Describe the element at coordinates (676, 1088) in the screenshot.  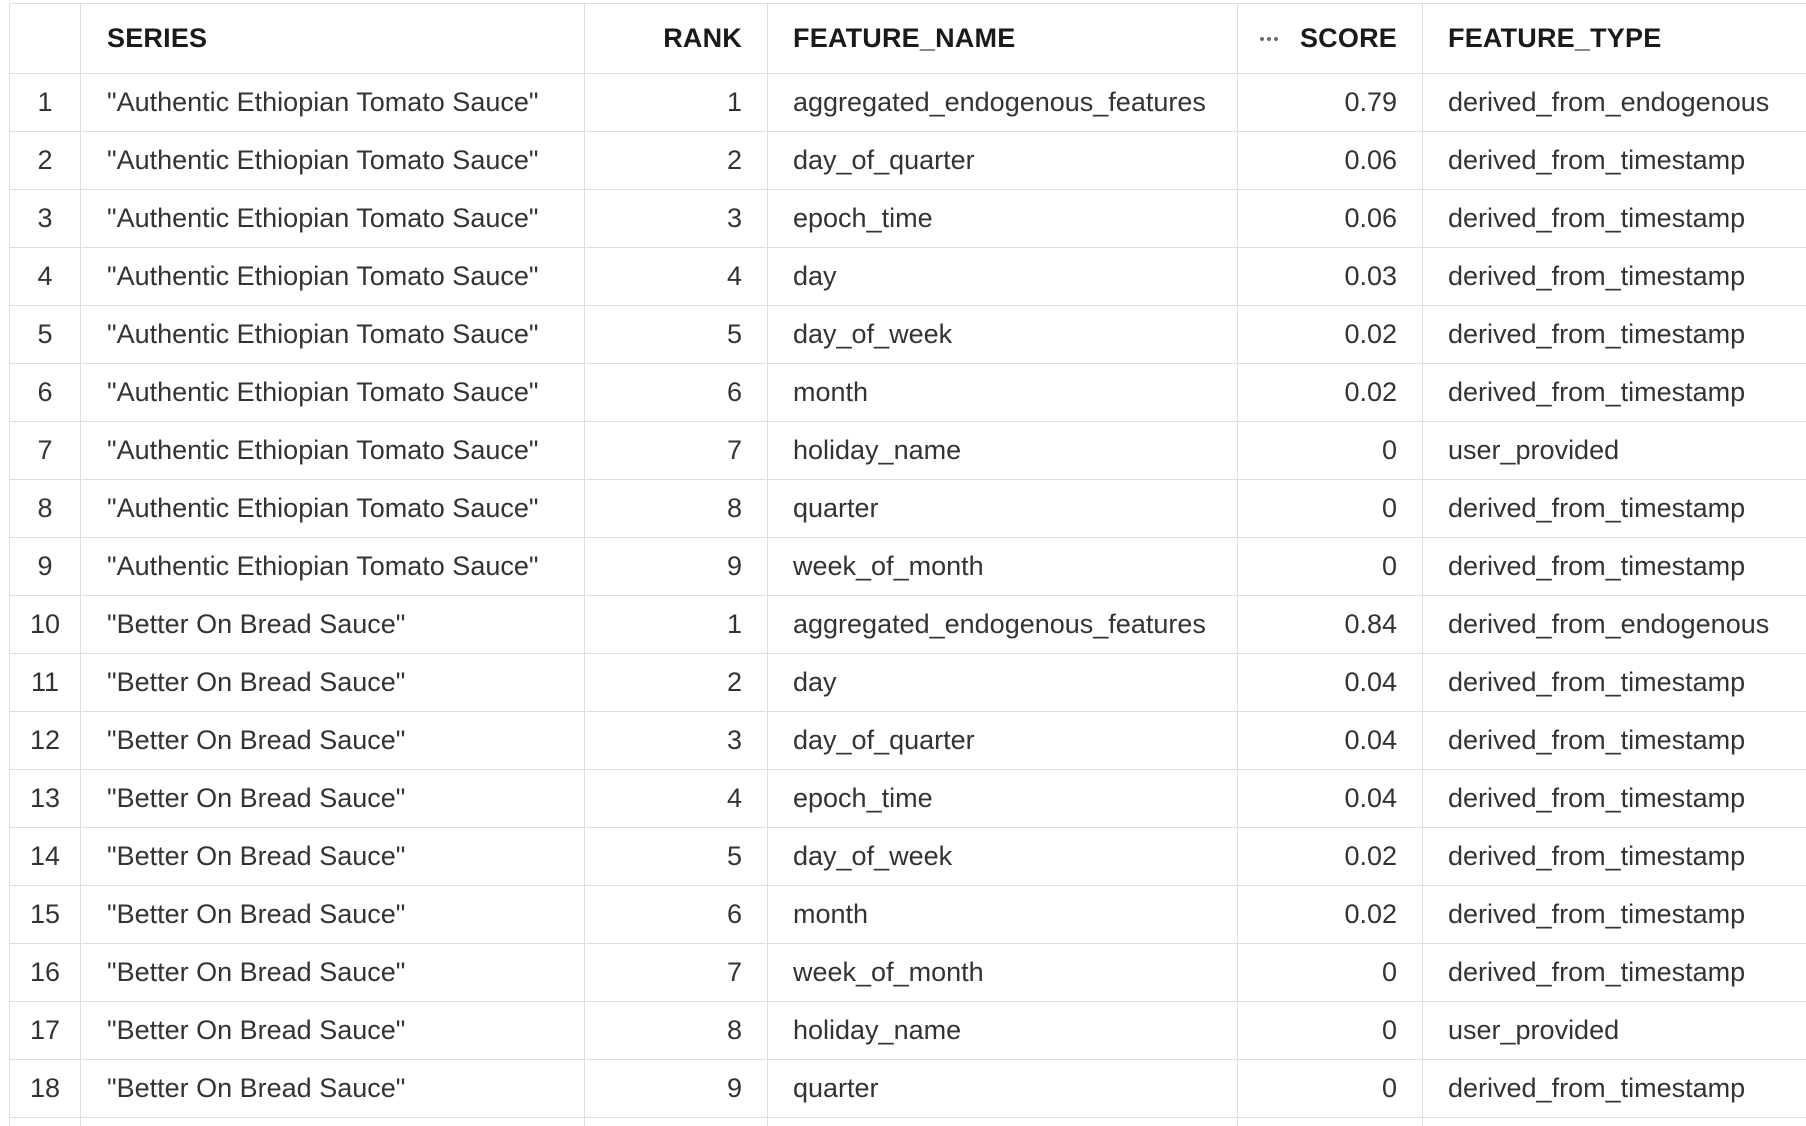
I see `cell-rank: 9` at that location.